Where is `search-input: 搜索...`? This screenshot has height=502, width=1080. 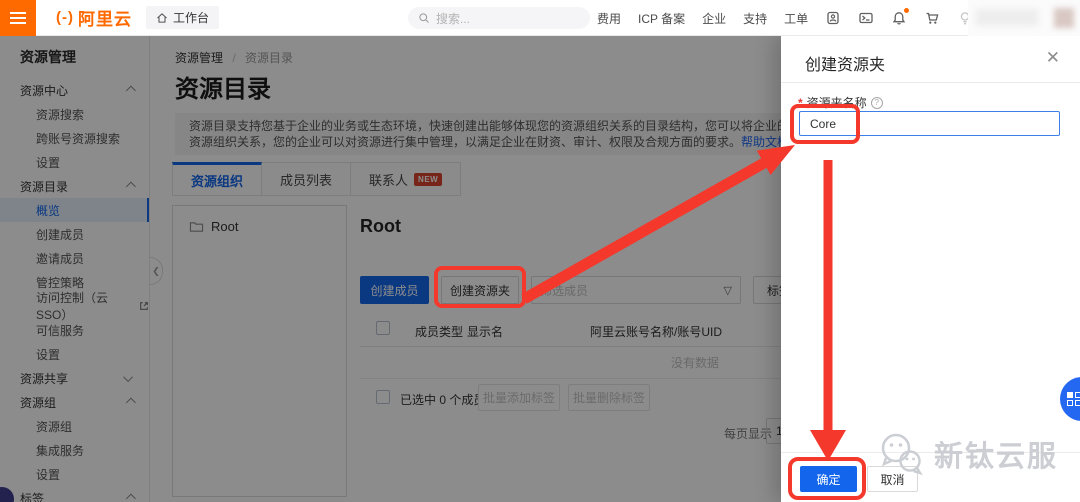
search-input: 搜索... is located at coordinates (499, 18).